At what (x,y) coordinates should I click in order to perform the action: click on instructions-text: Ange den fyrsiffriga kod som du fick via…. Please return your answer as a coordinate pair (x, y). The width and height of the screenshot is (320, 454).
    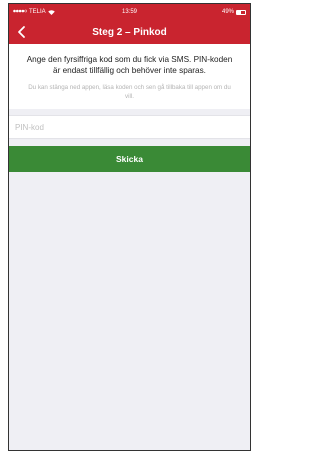
    Looking at the image, I should click on (129, 65).